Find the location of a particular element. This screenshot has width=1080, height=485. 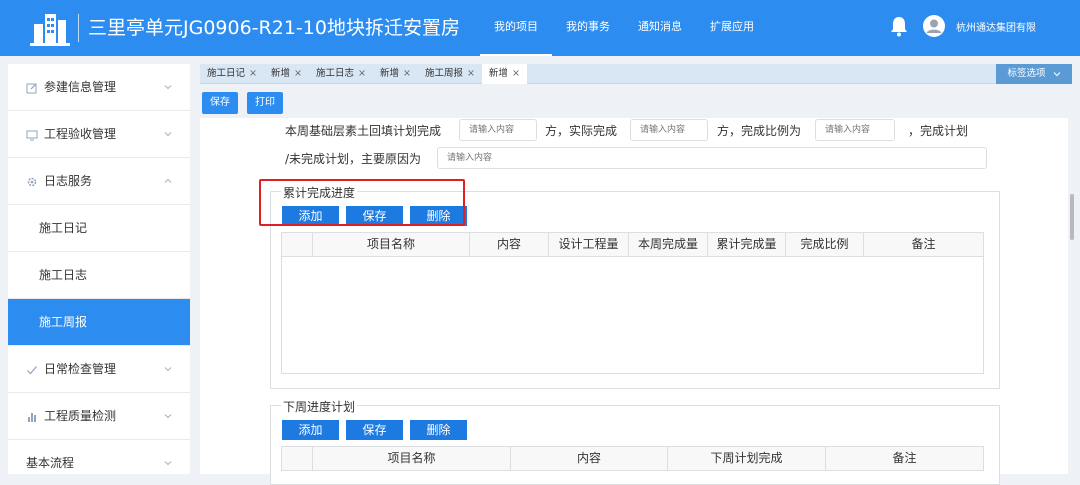

actual-amount-input is located at coordinates (669, 130).